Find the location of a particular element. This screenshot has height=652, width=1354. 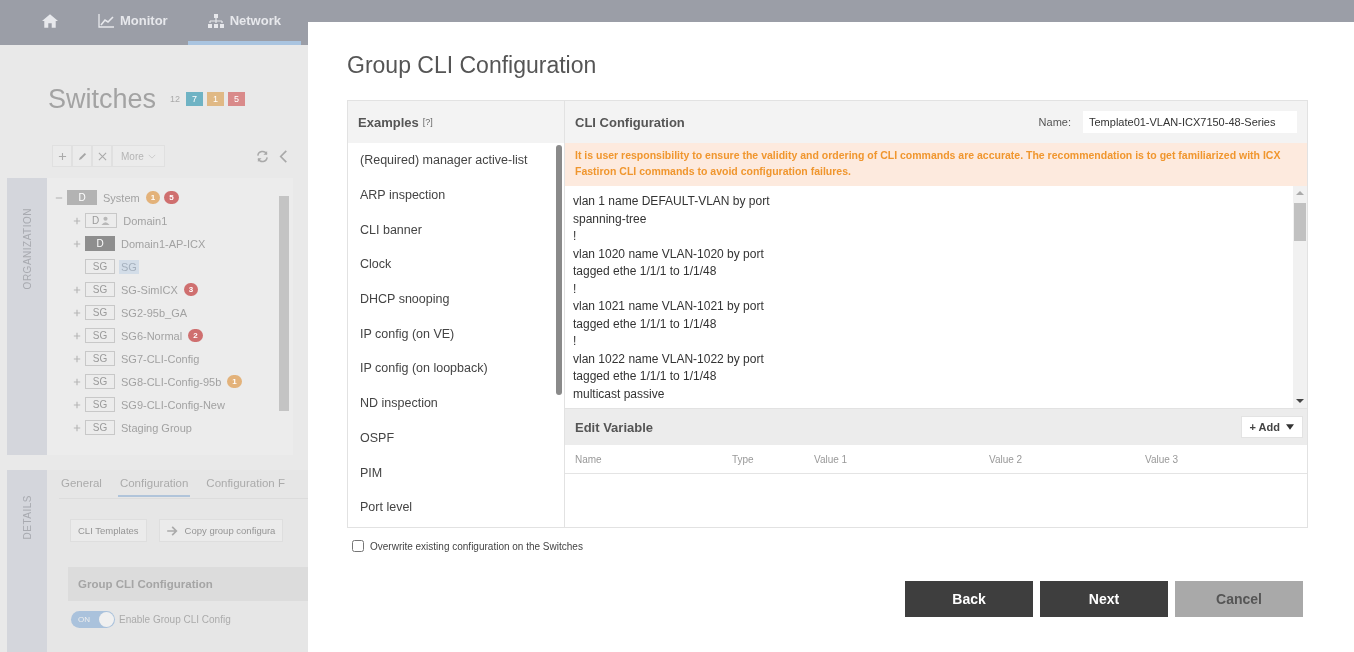

code-line: vlan 1022 name VLAN-1022 by port is located at coordinates (669, 359).